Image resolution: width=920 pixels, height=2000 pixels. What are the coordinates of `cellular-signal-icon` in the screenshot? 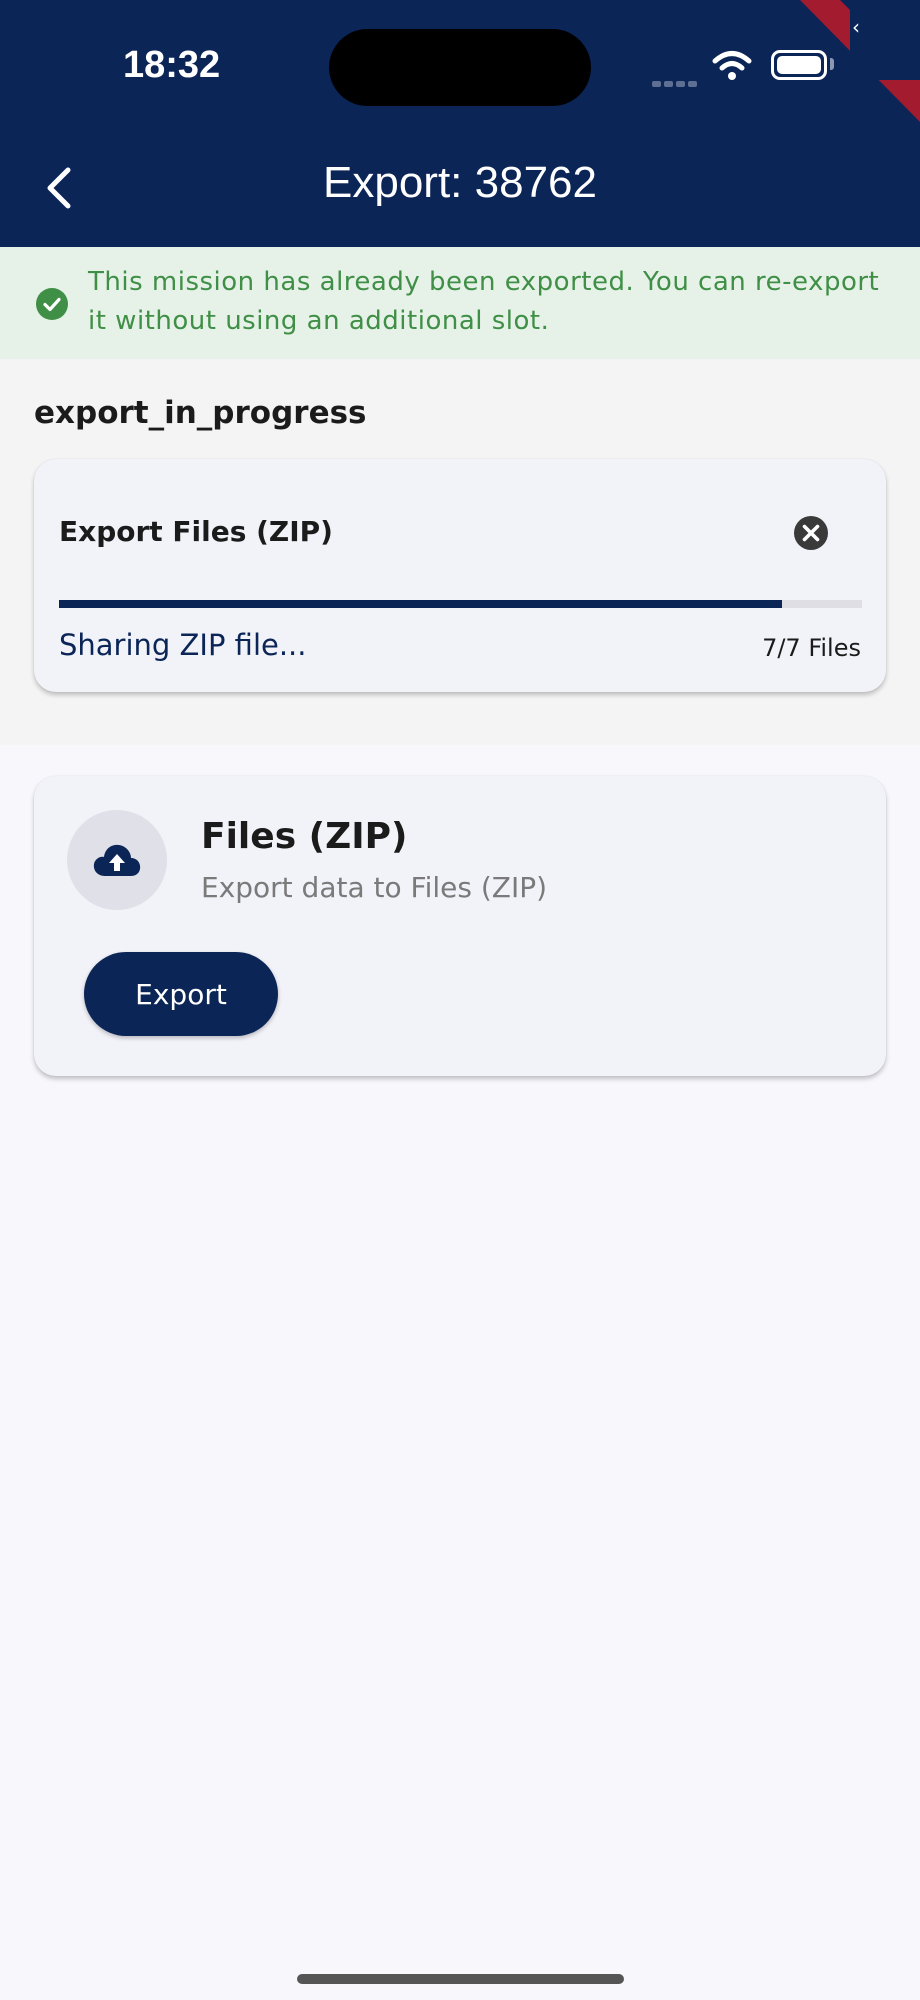 It's located at (676, 81).